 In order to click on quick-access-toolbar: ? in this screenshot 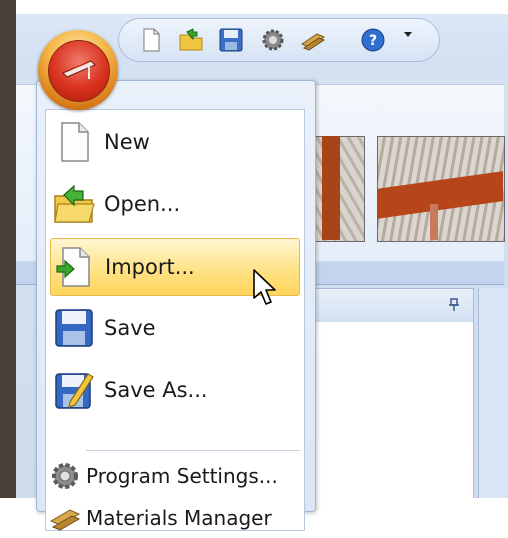, I will do `click(279, 40)`.